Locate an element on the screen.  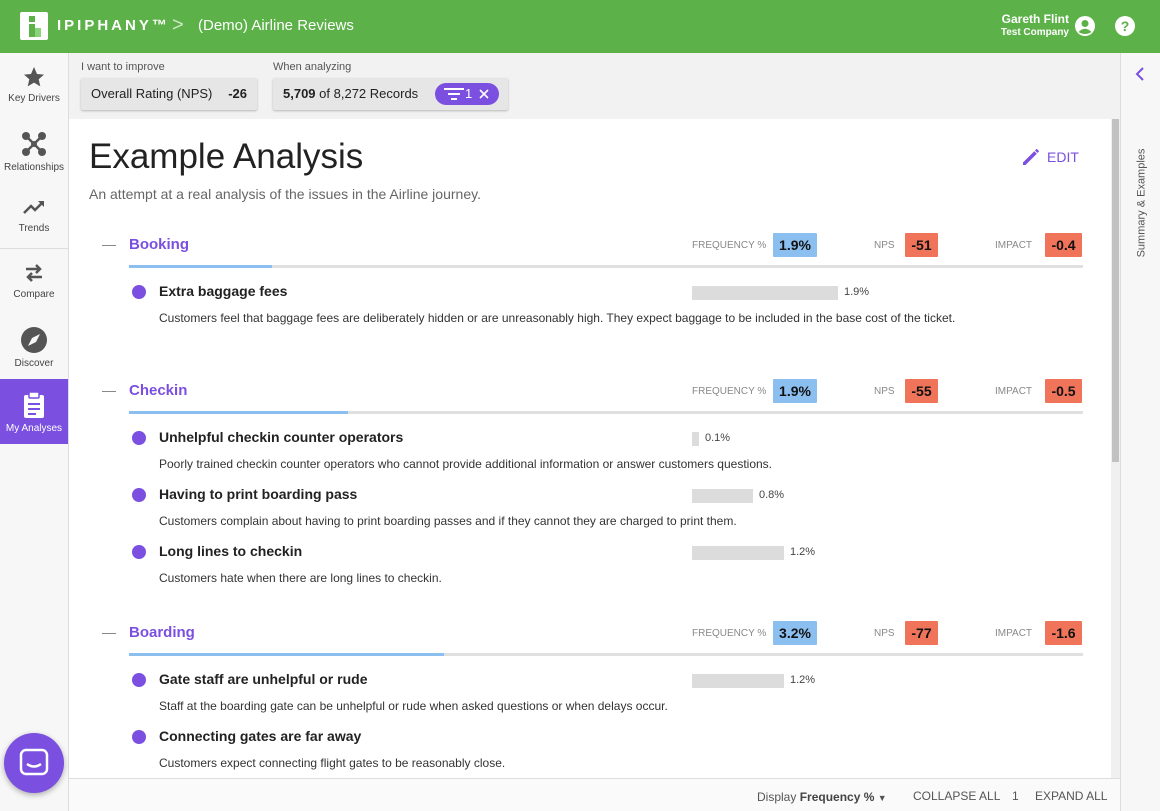
section-title: Checkin is located at coordinates (158, 390).